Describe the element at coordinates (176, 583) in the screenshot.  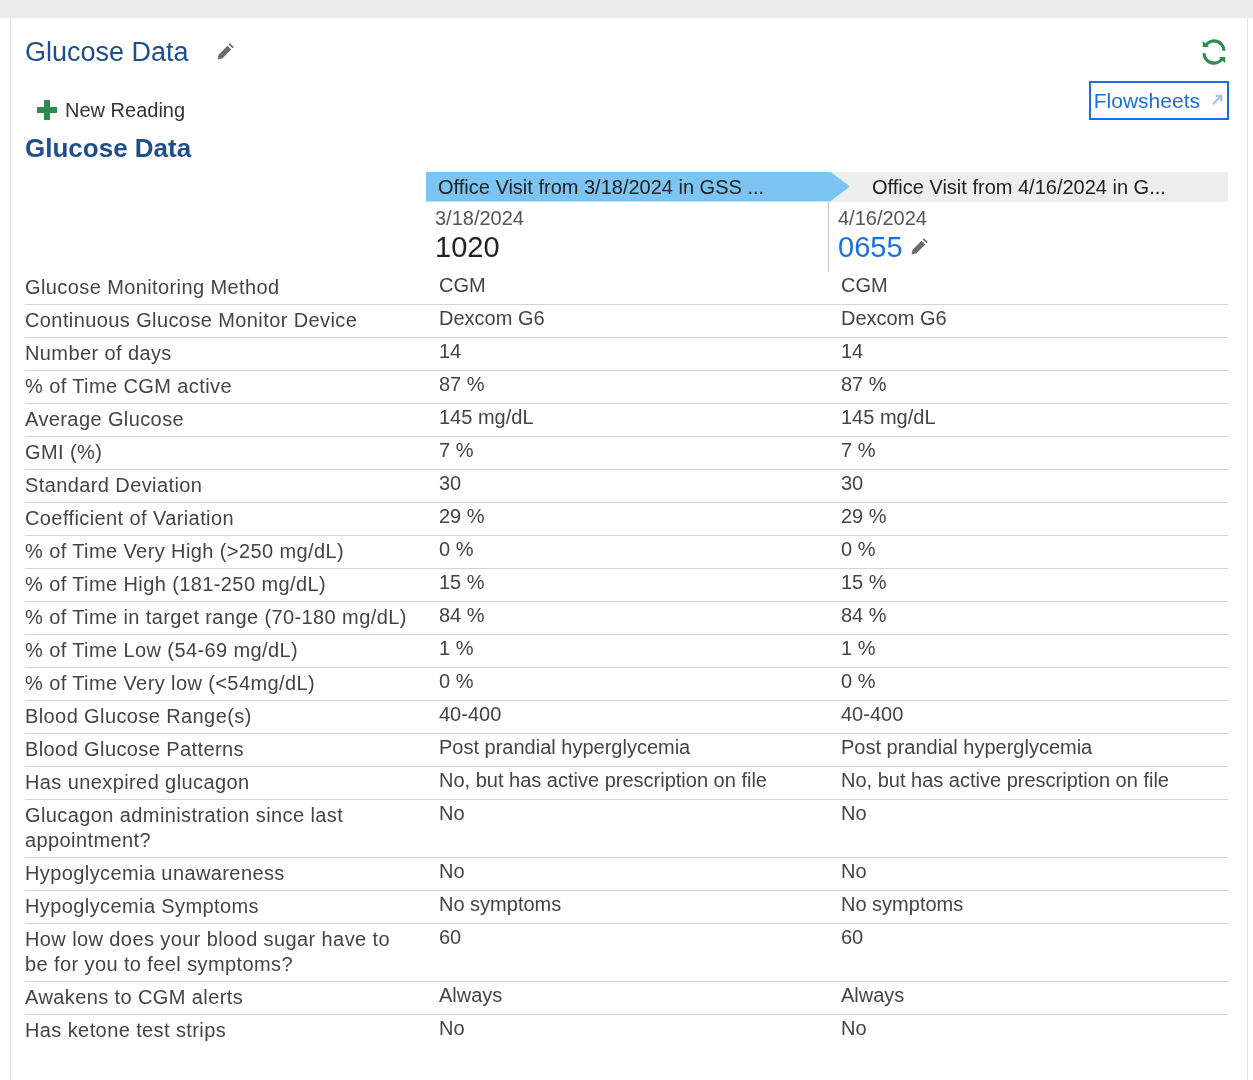
I see `row-label: % of Time High (181-250 mg/dL)` at that location.